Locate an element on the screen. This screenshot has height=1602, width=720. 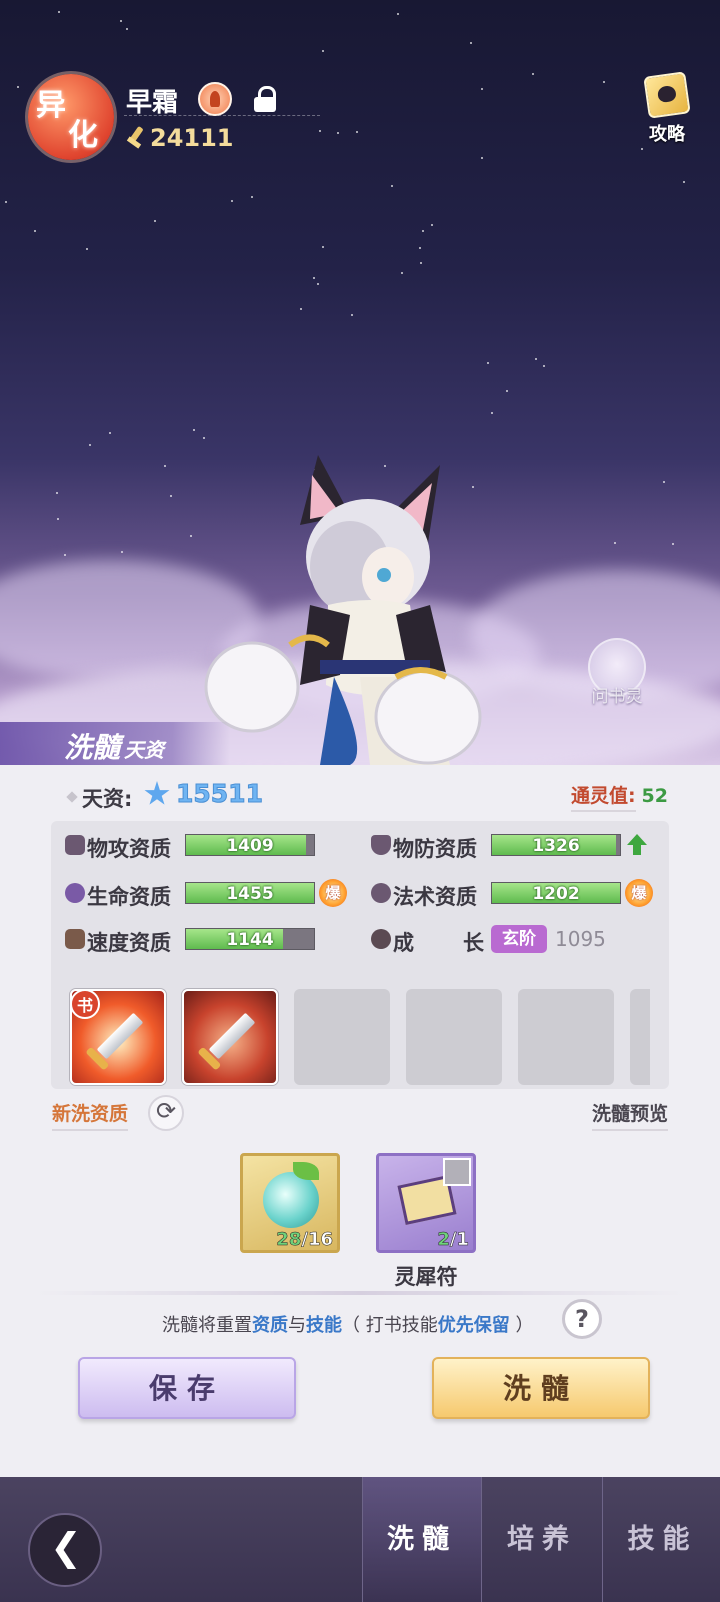
book-skill-tag: 书 is located at coordinates (85, 1004).